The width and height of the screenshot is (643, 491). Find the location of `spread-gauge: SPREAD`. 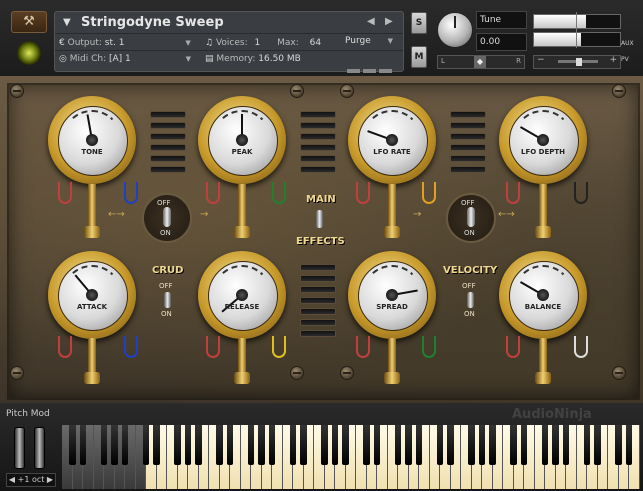

spread-gauge: SPREAD is located at coordinates (392, 295).